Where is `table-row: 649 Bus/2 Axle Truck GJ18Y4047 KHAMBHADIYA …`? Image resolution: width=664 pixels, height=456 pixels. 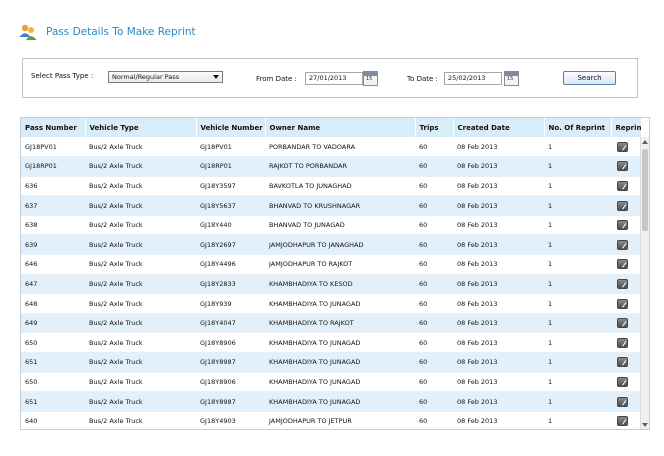
table-row: 649 Bus/2 Axle Truck GJ18Y4047 KHAMBHADIYA … is located at coordinates (331, 323).